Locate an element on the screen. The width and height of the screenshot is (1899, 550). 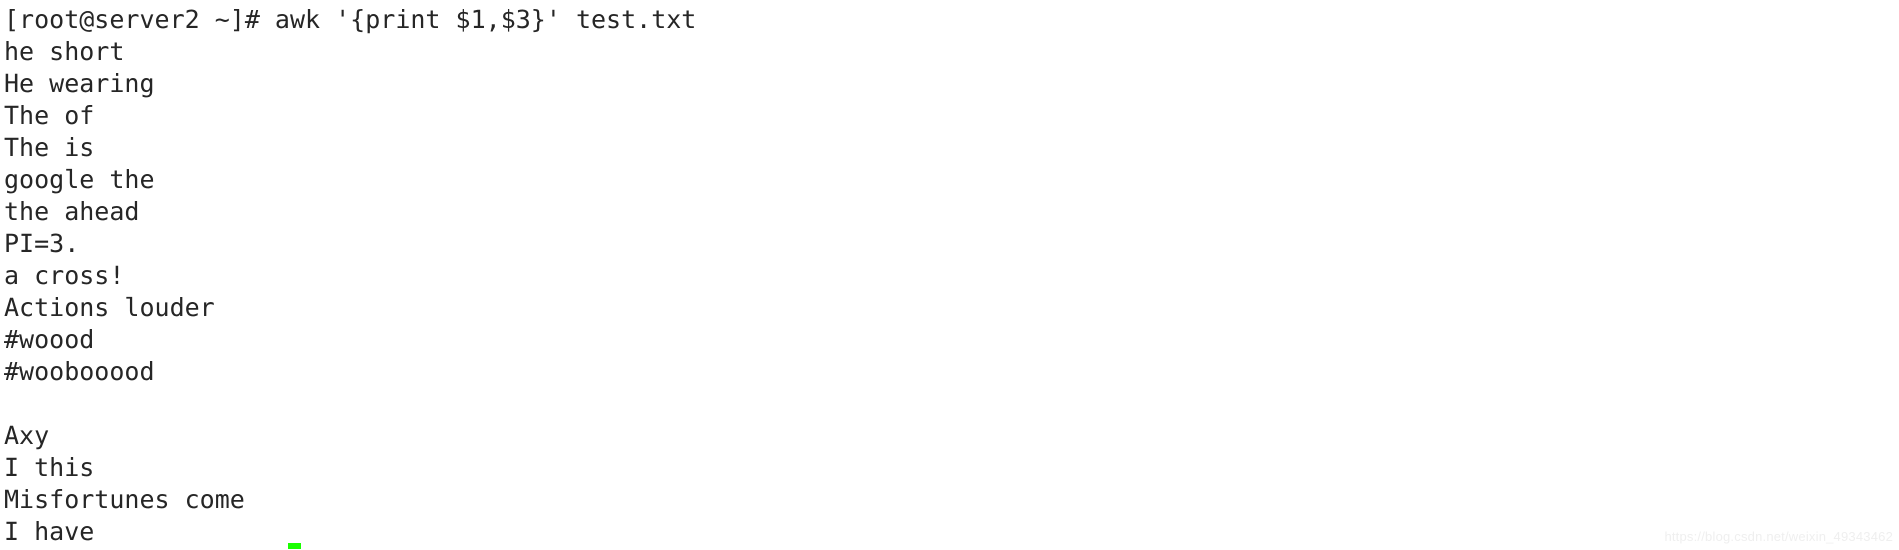
terminal-cursor is located at coordinates (294, 546).